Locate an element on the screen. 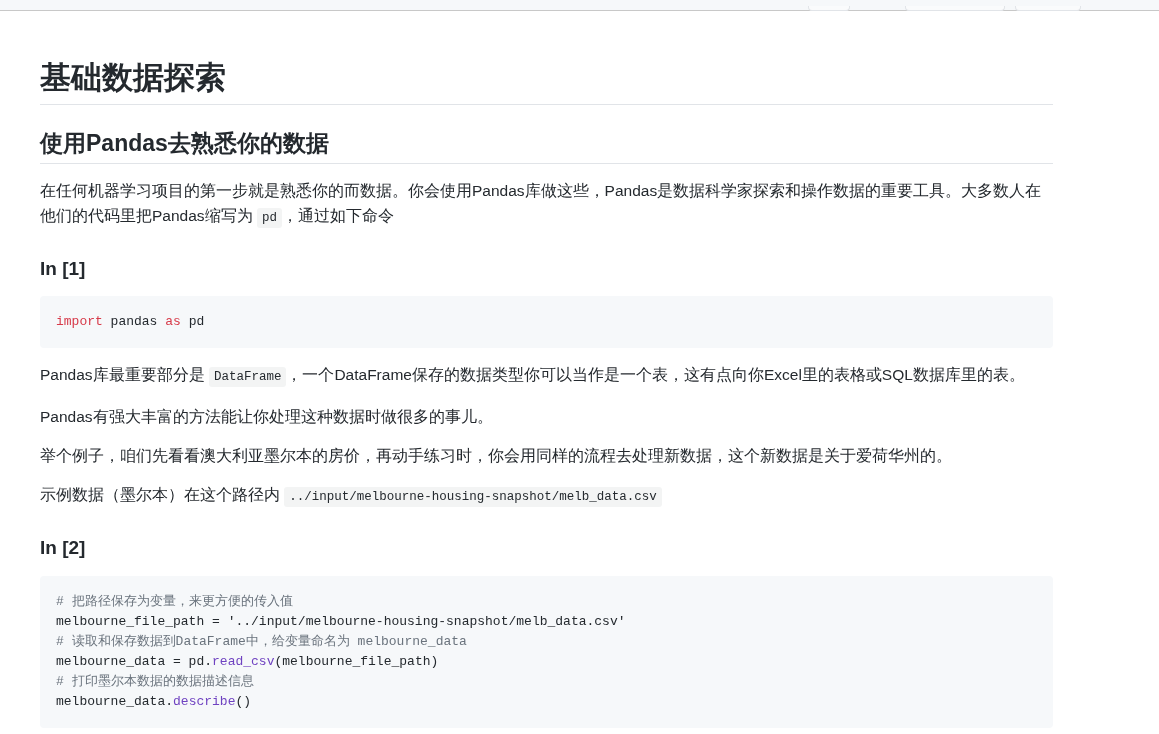  code-line: melbourne_data.describe() is located at coordinates (154, 702).